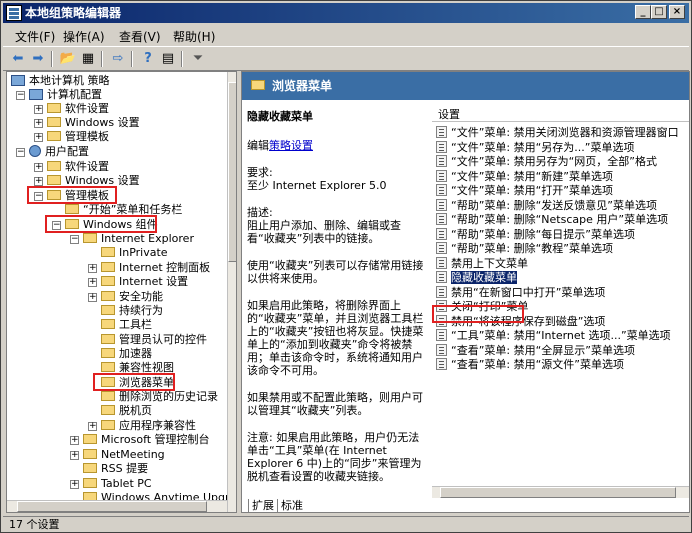  Describe the element at coordinates (118, 59) in the screenshot. I see `export-icon: ⇨` at that location.